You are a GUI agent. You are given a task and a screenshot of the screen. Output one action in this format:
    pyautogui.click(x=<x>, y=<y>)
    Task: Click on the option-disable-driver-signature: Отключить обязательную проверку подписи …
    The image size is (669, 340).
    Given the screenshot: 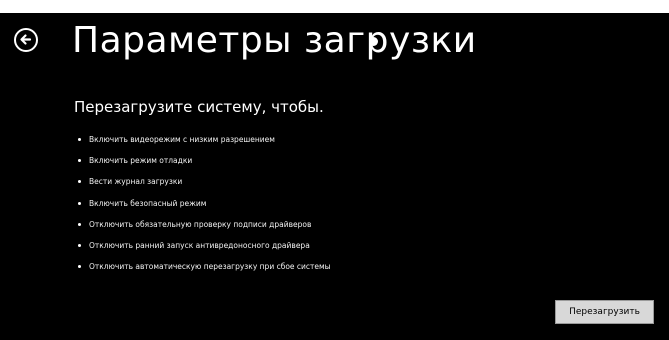 What is the action you would take?
    pyautogui.click(x=204, y=224)
    